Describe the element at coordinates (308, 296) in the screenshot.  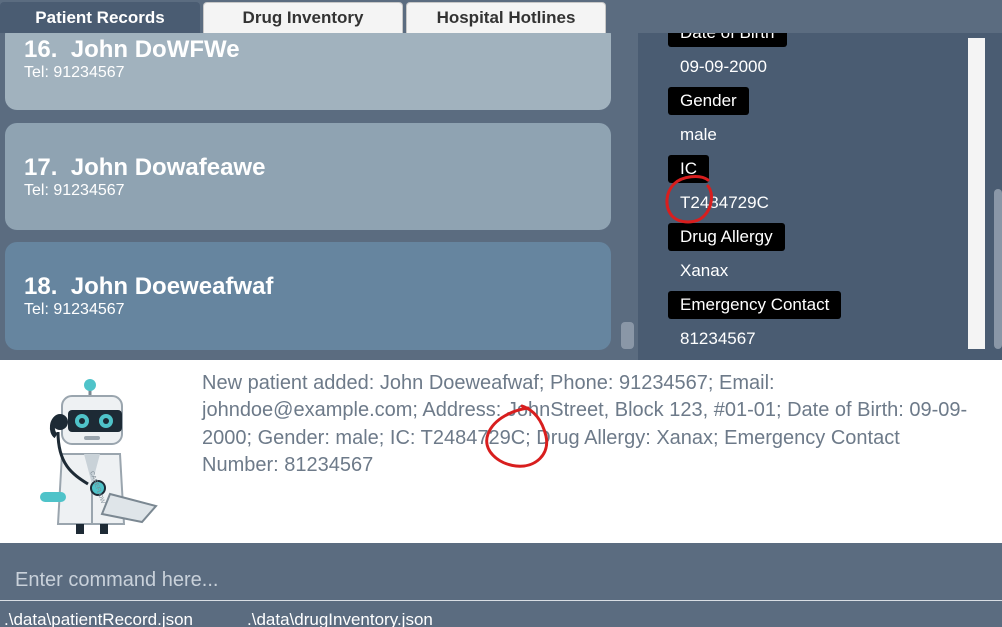
I see `patient-card-selected: 18. John Doeweafwaf Tel: 91234567` at that location.